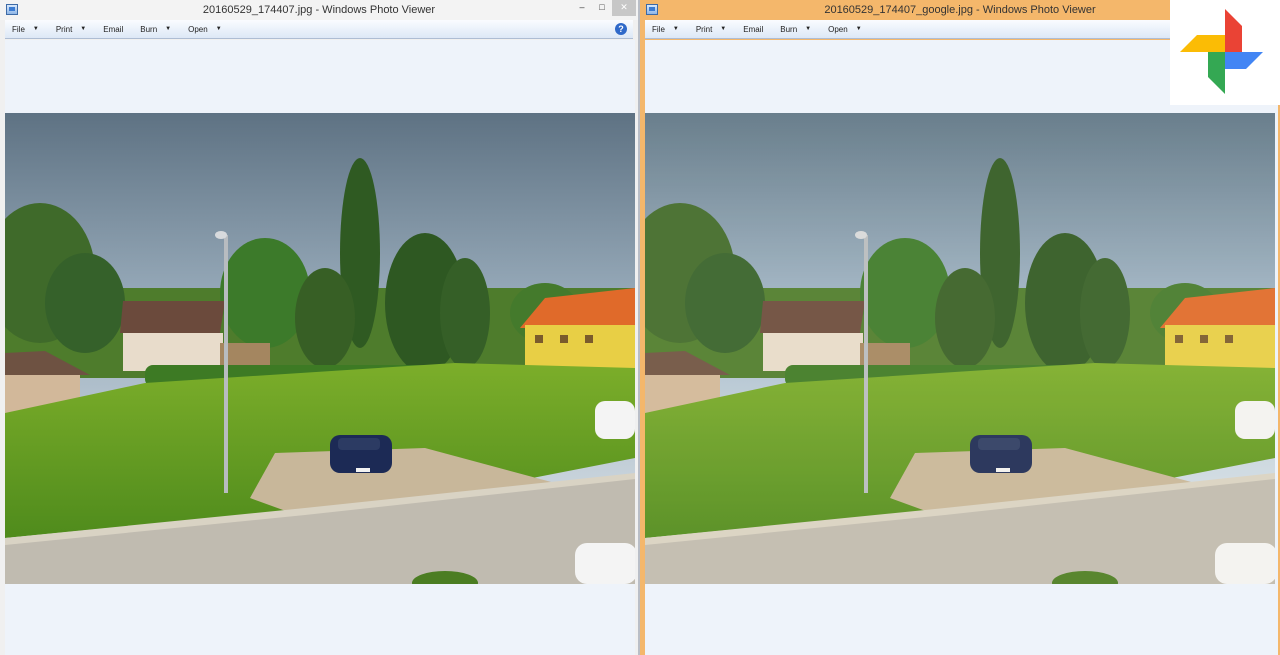 This screenshot has width=1280, height=655. I want to click on maximize-button: □, so click(602, 8).